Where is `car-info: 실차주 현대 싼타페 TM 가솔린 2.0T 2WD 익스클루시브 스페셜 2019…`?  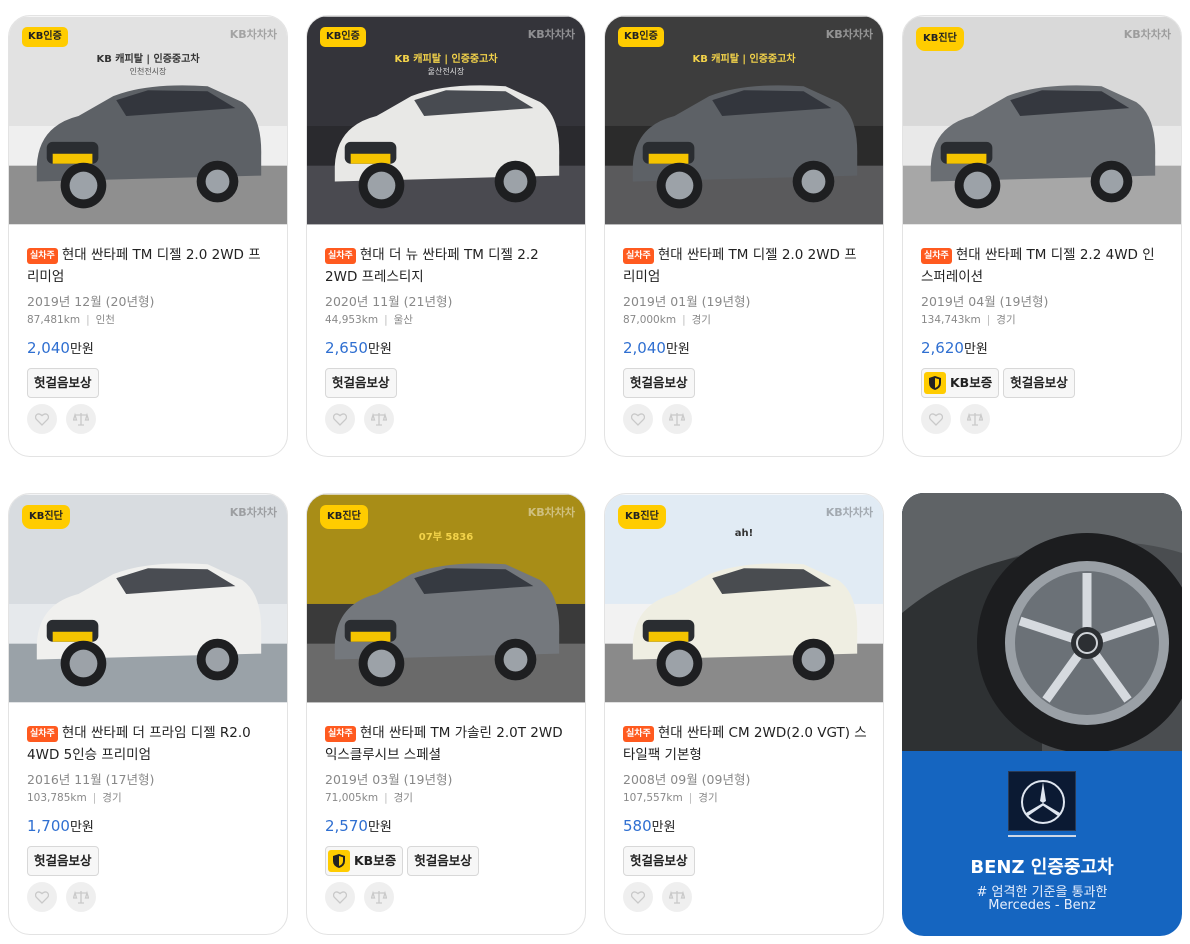 car-info: 실차주 현대 싼타페 TM 가솔린 2.0T 2WD 익스클루시브 스페셜 2019… is located at coordinates (448, 817).